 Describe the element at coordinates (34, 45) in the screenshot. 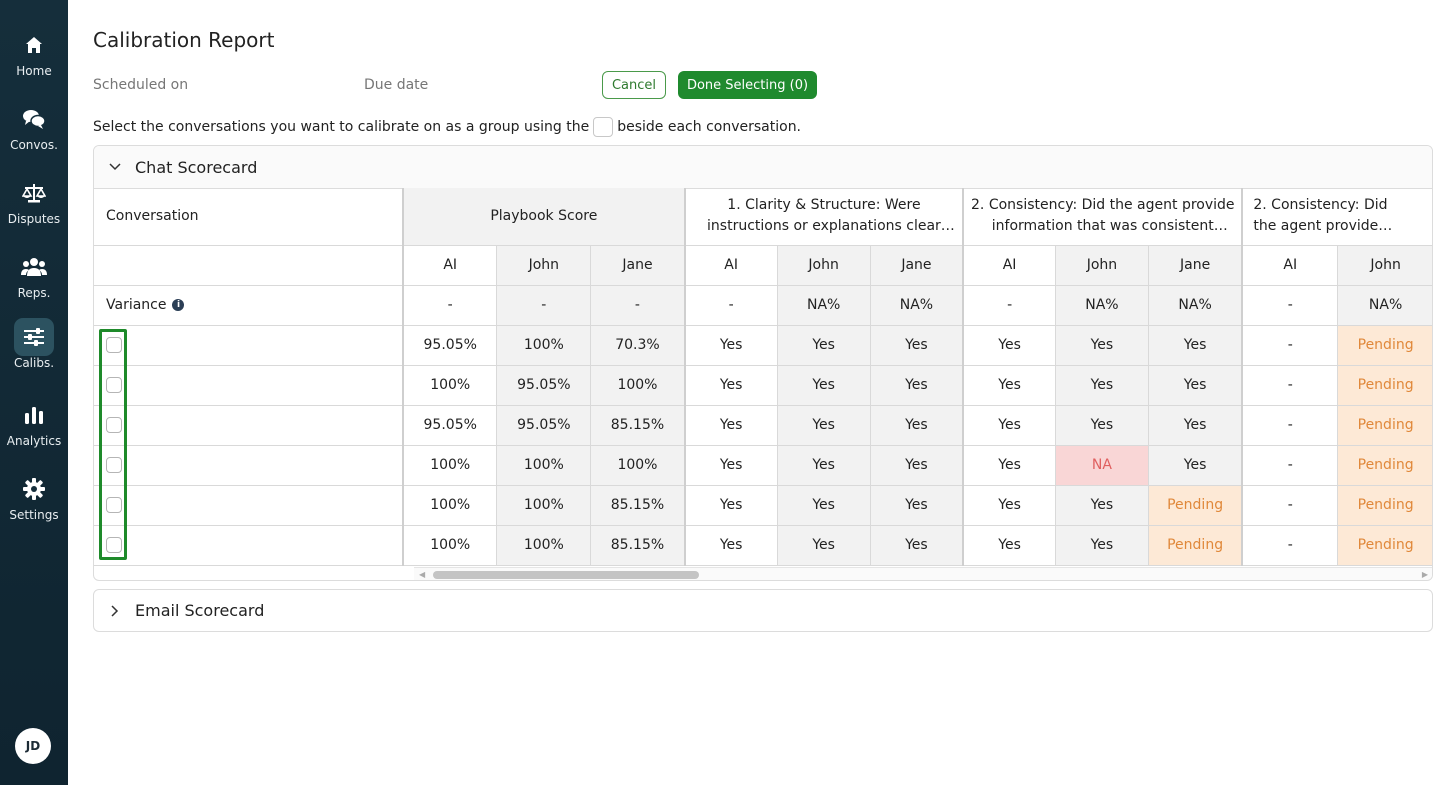

I see `home-icon` at that location.